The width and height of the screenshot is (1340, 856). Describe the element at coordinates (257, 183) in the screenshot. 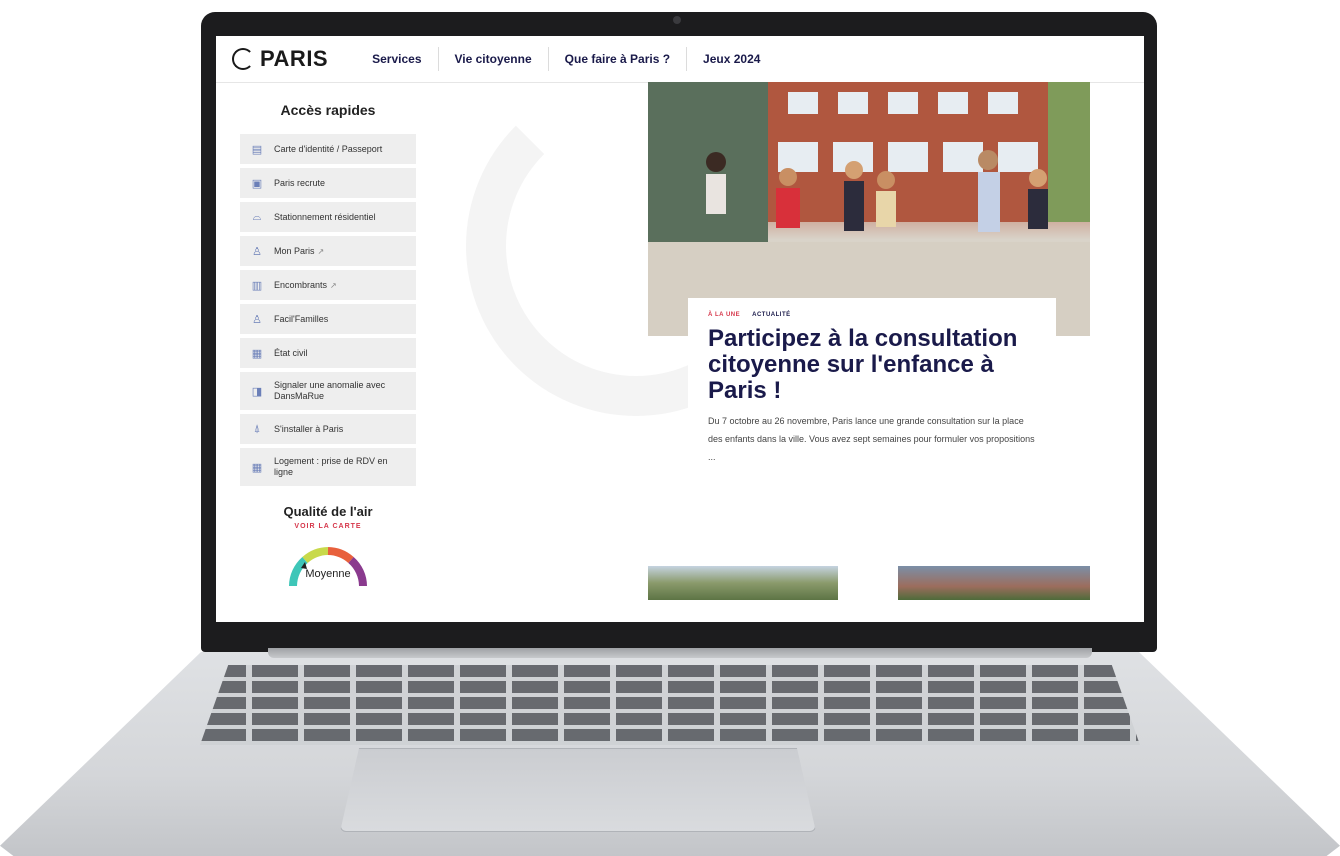

I see `briefcase-icon: ▣` at that location.